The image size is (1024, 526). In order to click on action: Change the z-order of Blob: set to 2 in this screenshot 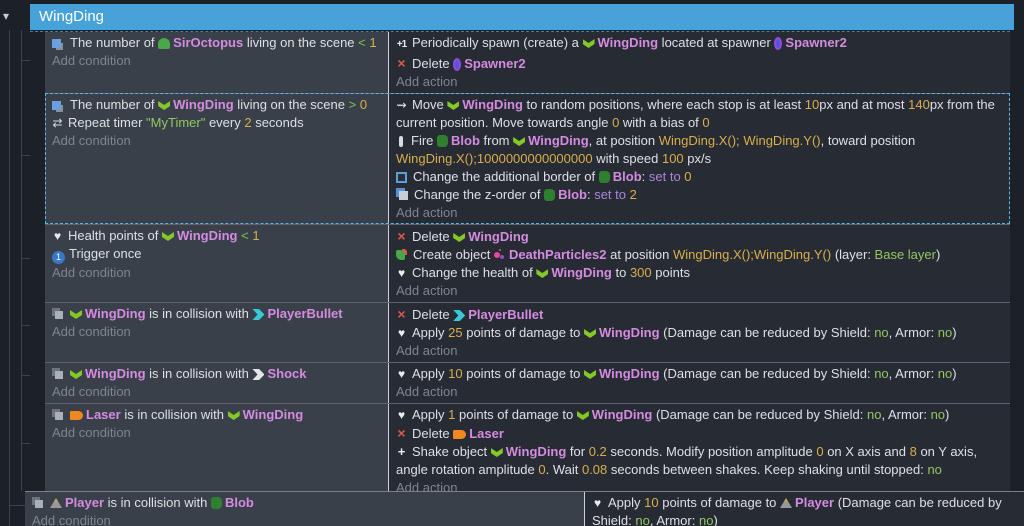, I will do `click(700, 195)`.